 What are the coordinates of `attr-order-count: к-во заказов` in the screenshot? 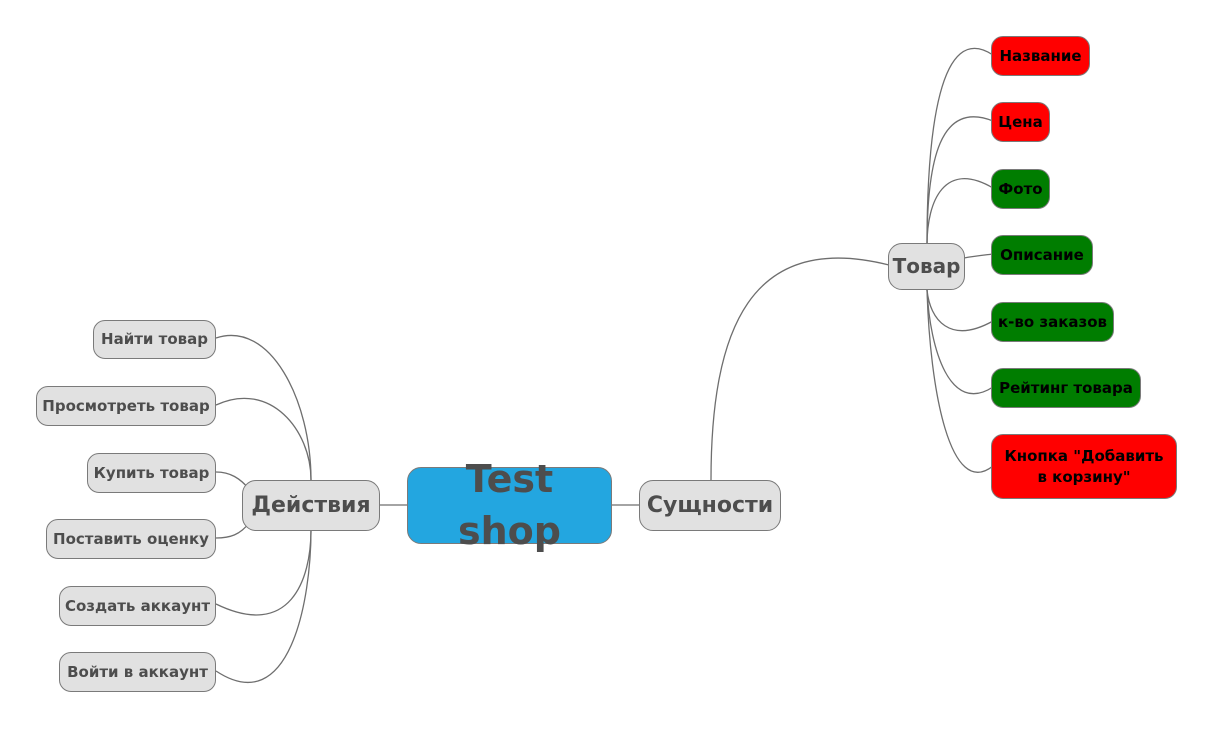 It's located at (1052, 322).